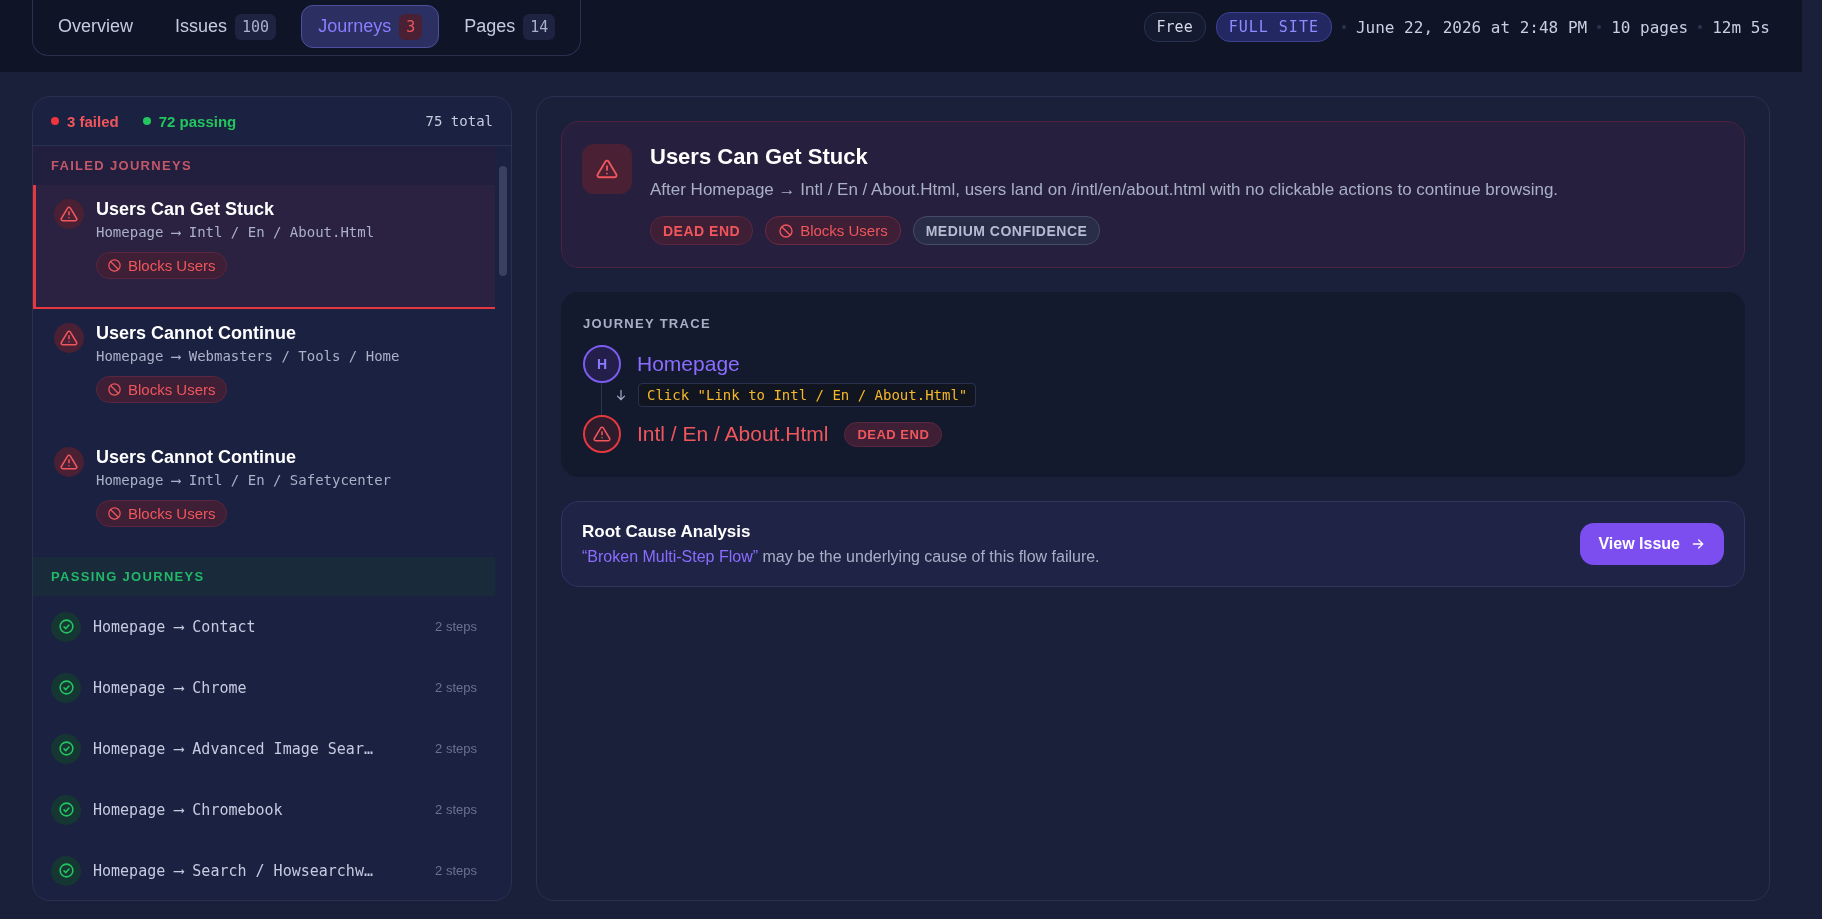 The width and height of the screenshot is (1822, 919). Describe the element at coordinates (833, 230) in the screenshot. I see `issue-tag: Blocks Users` at that location.